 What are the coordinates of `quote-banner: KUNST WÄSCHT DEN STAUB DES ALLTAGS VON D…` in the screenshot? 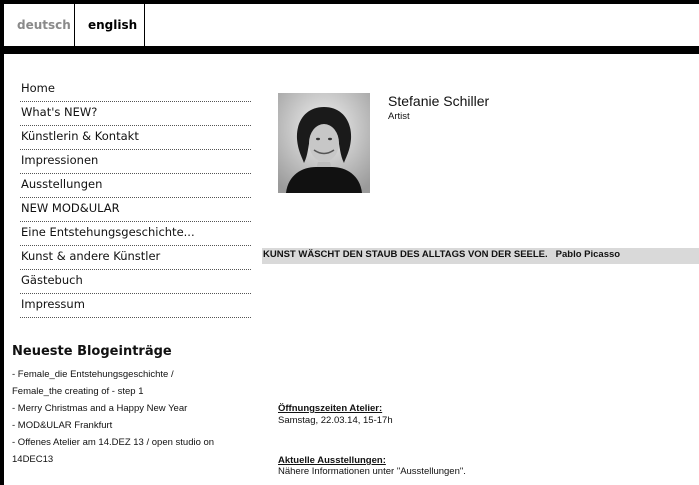 It's located at (480, 256).